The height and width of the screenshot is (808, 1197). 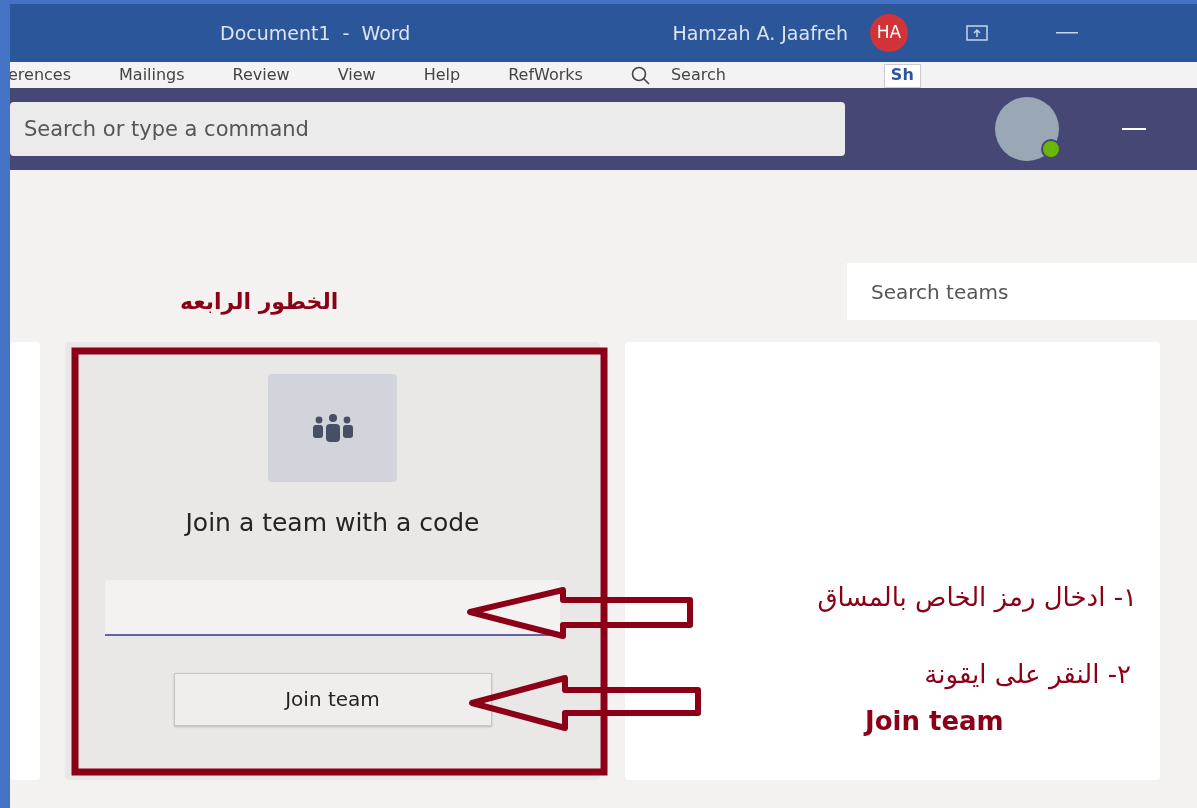 I want to click on window-title: Document1 - Word, so click(x=315, y=33).